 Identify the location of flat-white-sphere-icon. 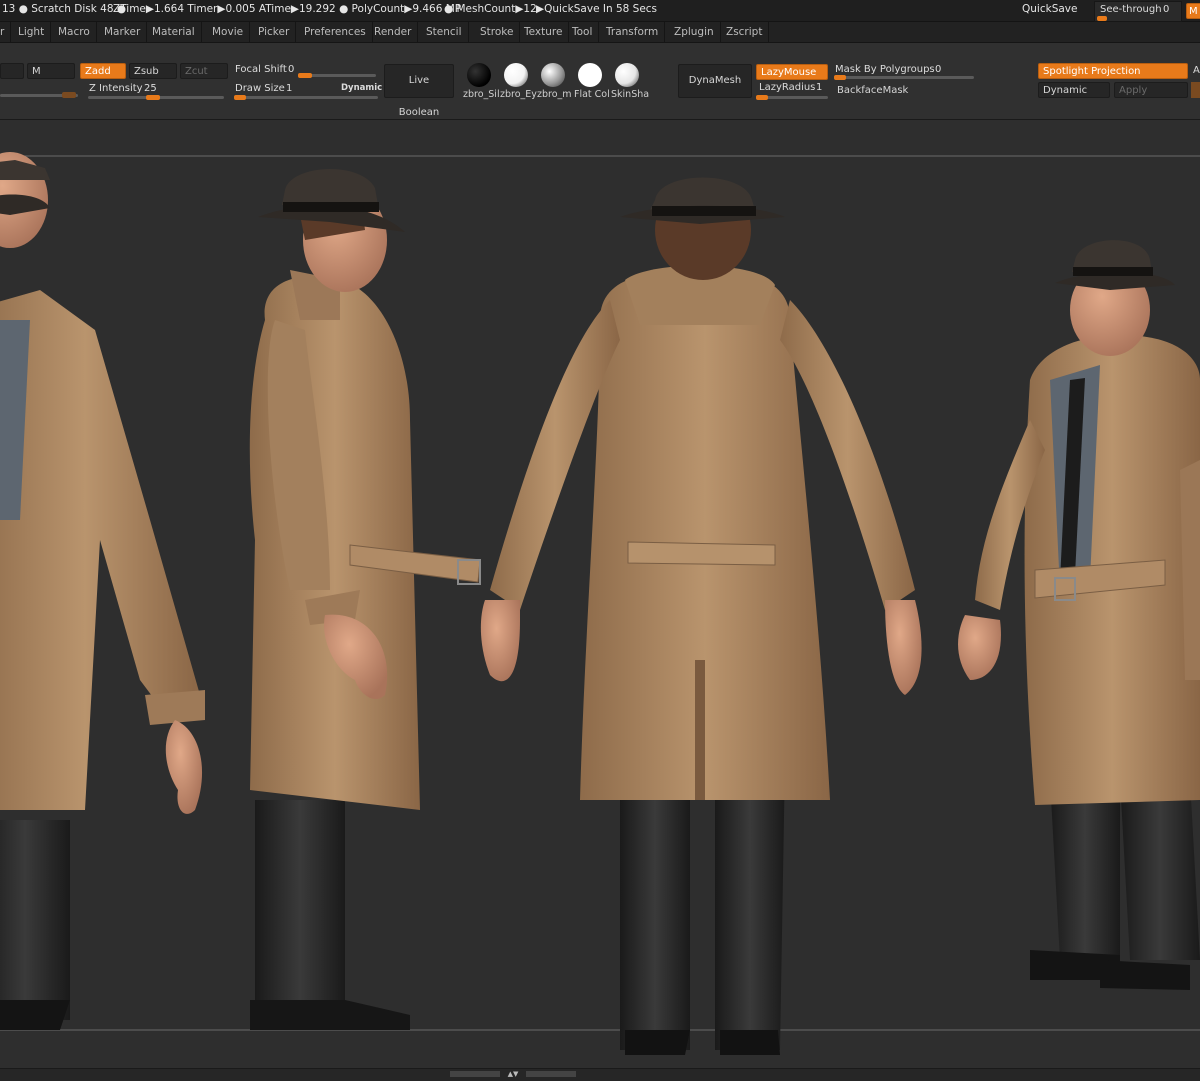
(590, 75).